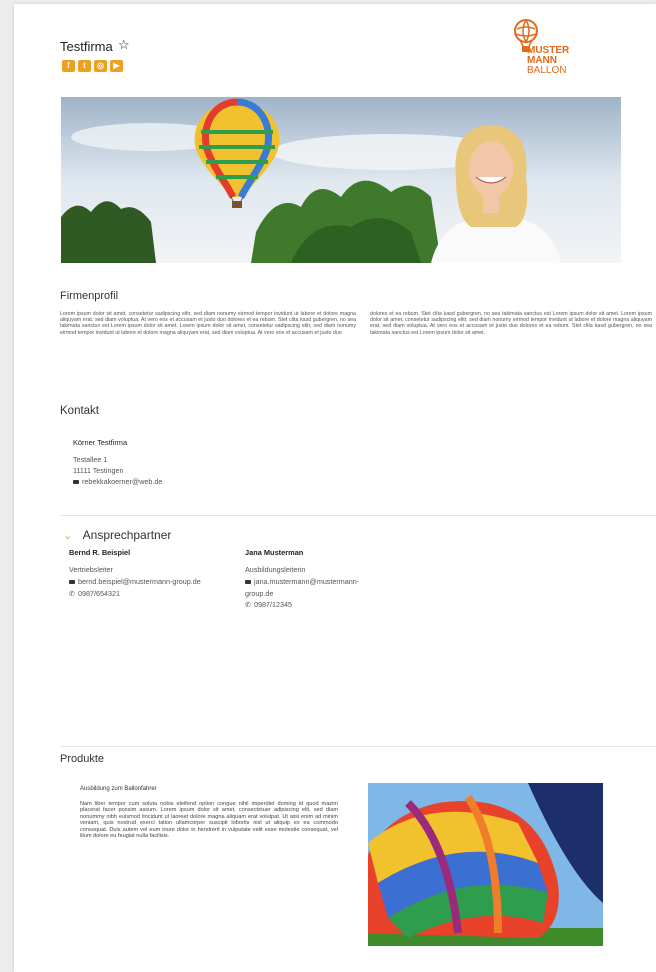 The width and height of the screenshot is (656, 972). I want to click on contact-city: 11111 Testingen, so click(98, 470).